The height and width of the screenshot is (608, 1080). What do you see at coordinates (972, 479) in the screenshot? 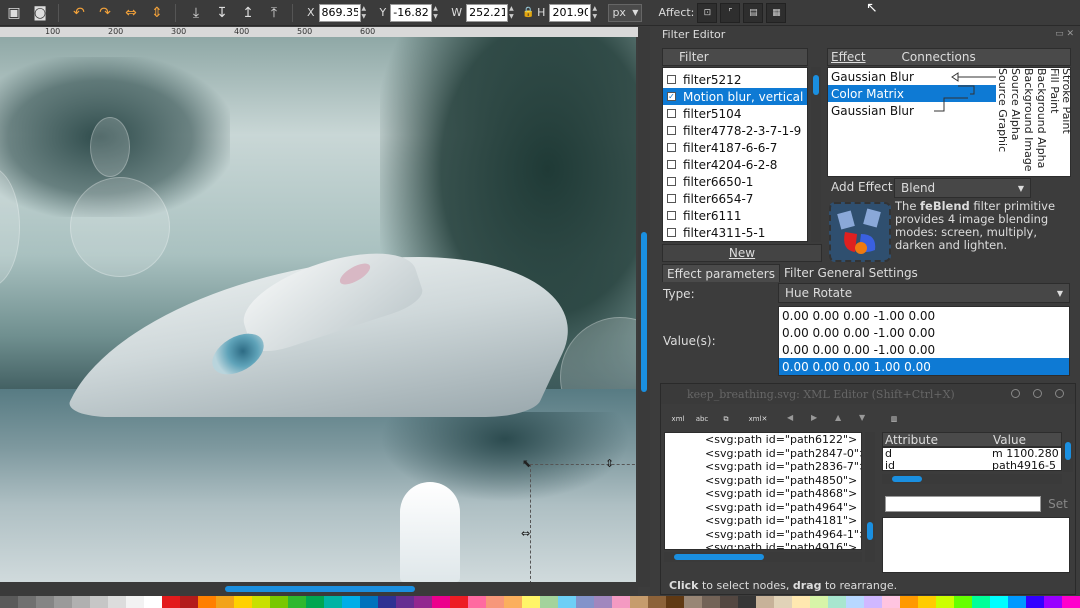
I see `attribute-h-scrollbar` at bounding box center [972, 479].